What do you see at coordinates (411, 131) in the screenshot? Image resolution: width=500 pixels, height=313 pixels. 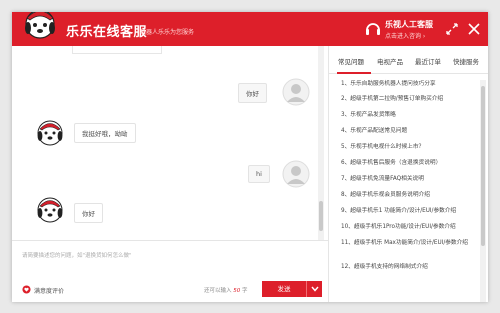 I see `question-item: 4、乐视产品配送常见问题` at bounding box center [411, 131].